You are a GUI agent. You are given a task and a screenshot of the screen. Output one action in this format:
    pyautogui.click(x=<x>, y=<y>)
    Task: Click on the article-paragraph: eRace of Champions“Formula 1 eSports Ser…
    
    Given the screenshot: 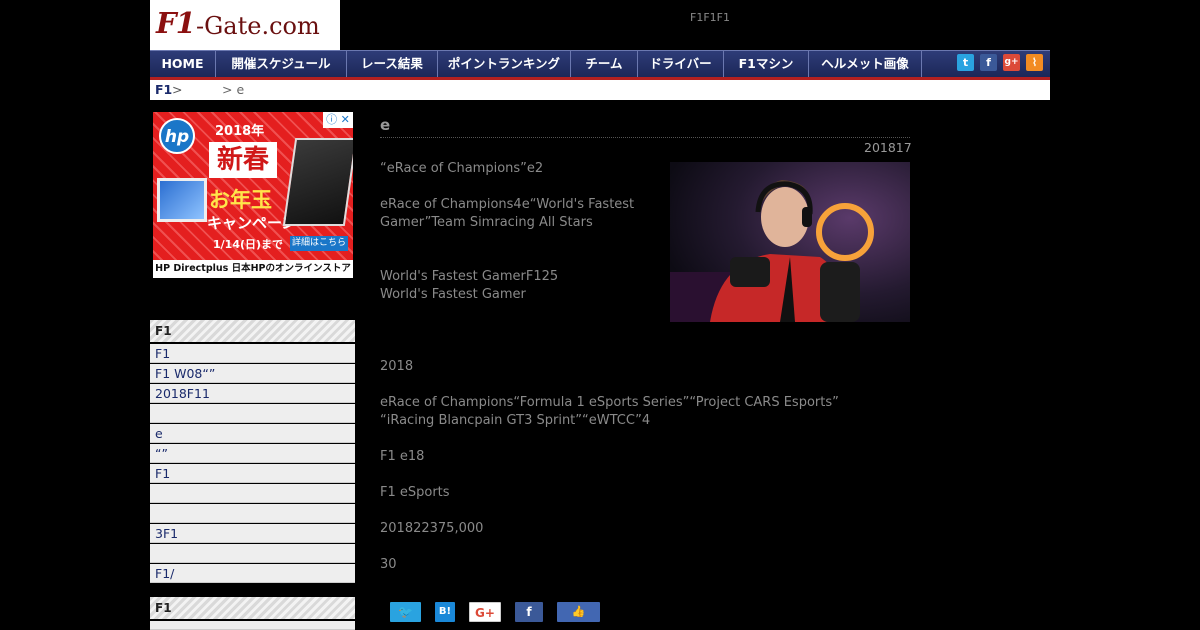 What is the action you would take?
    pyautogui.click(x=609, y=402)
    